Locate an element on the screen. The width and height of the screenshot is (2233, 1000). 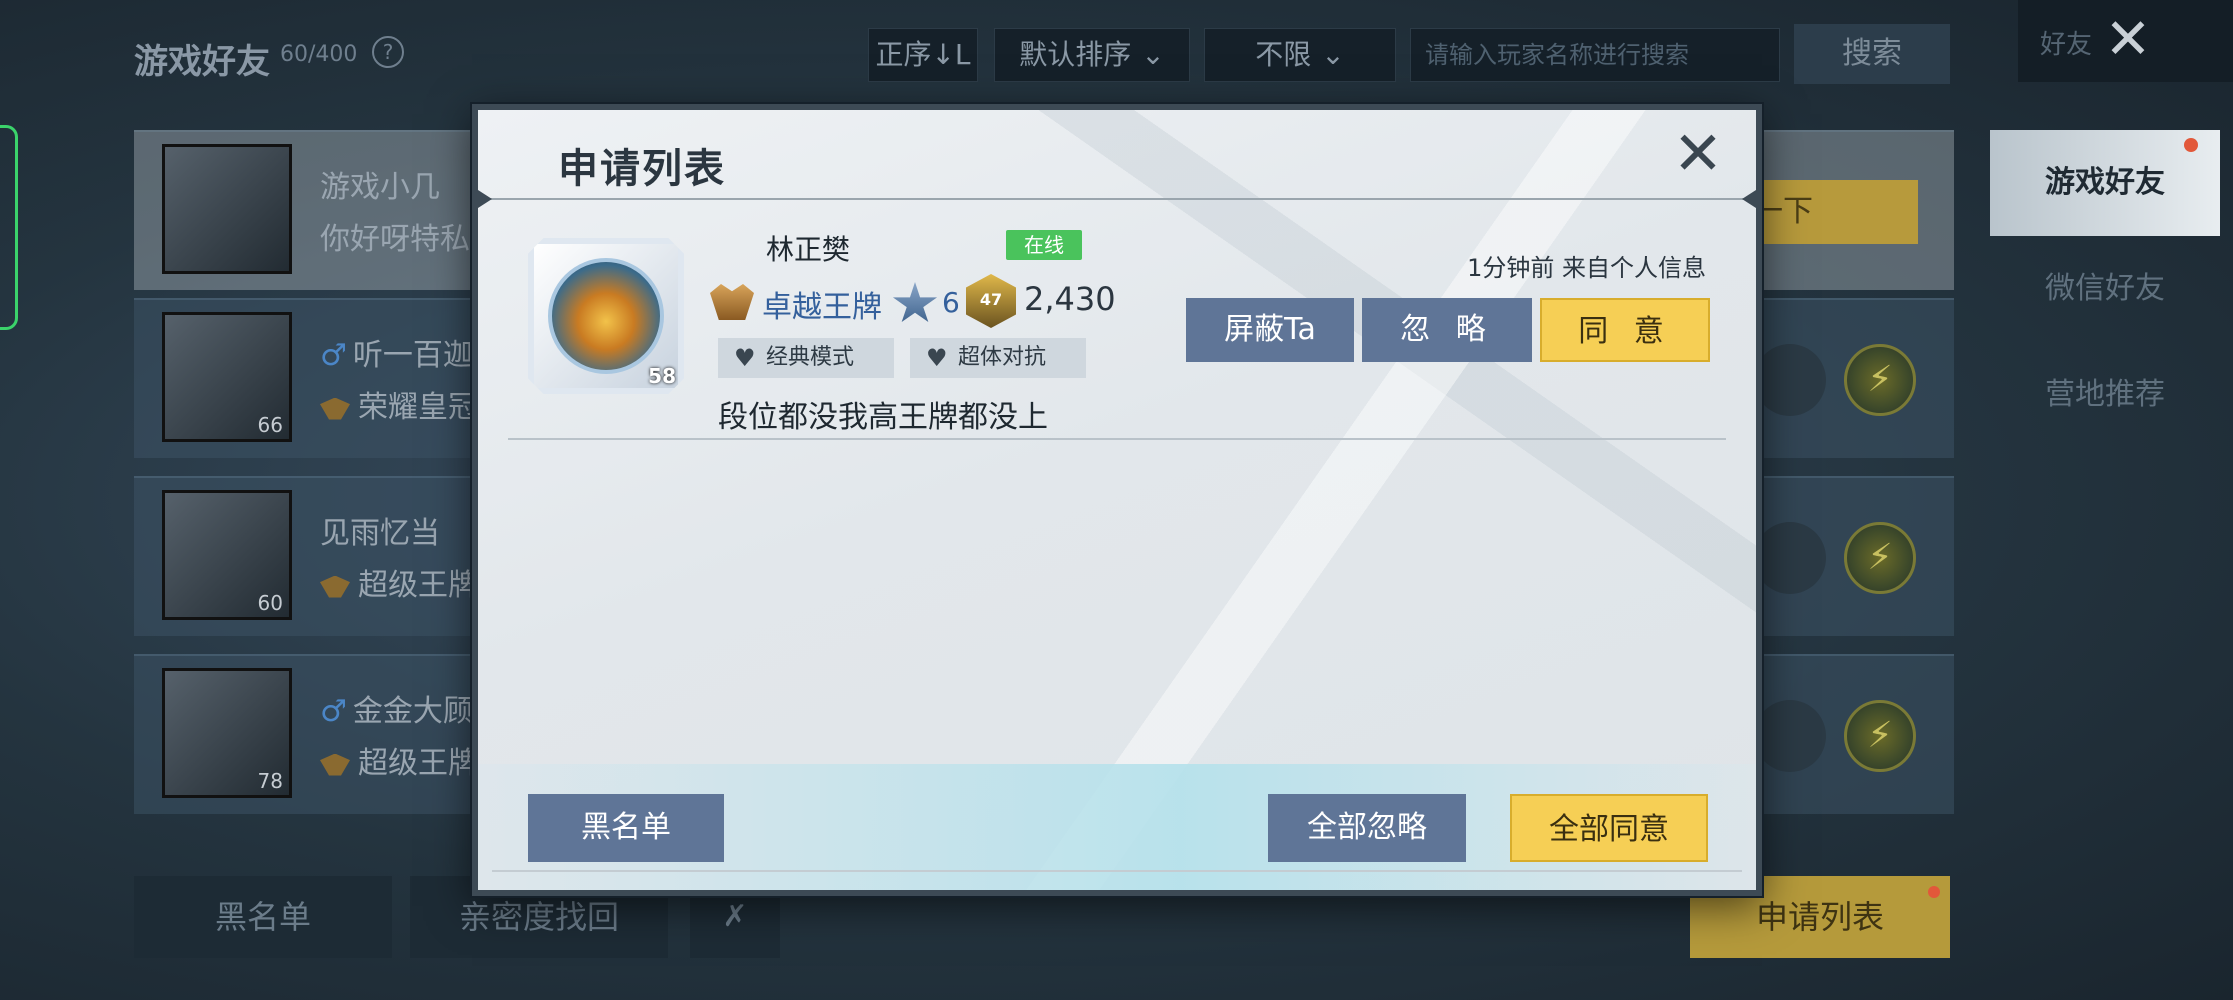
friend-rank: 荣耀皇冠 is located at coordinates (399, 404).